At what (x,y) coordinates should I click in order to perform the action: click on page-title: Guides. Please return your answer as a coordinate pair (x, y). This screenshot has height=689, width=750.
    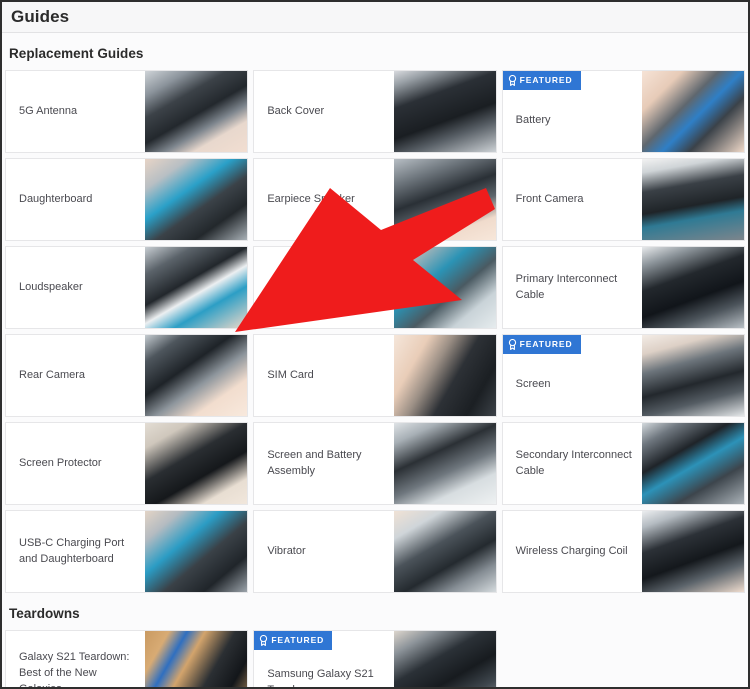
    Looking at the image, I should click on (40, 16).